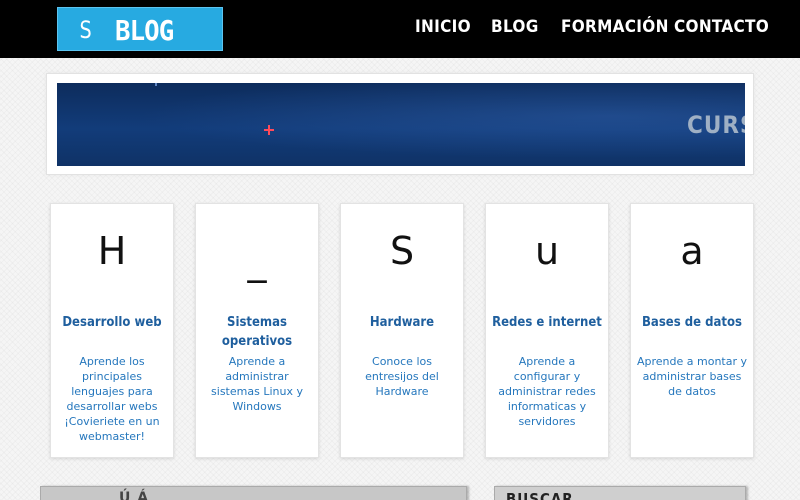 This screenshot has height=500, width=800. Describe the element at coordinates (515, 27) in the screenshot. I see `nav-blog: BLOG` at that location.